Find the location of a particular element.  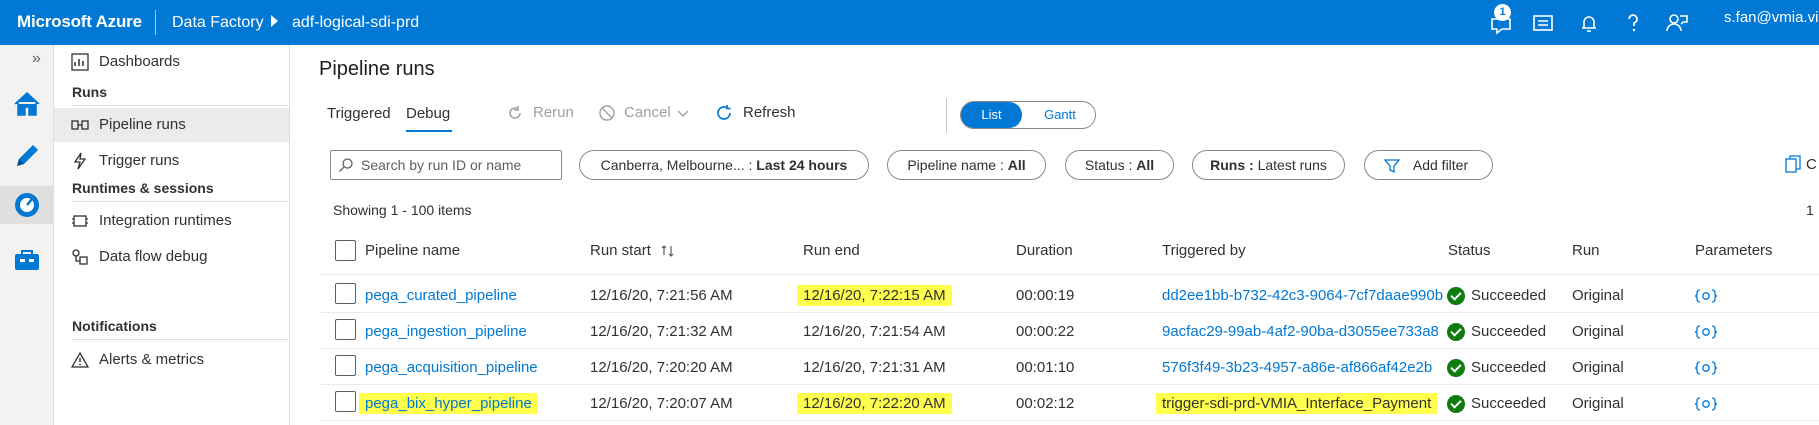

feedback-person-icon is located at coordinates (1677, 23).